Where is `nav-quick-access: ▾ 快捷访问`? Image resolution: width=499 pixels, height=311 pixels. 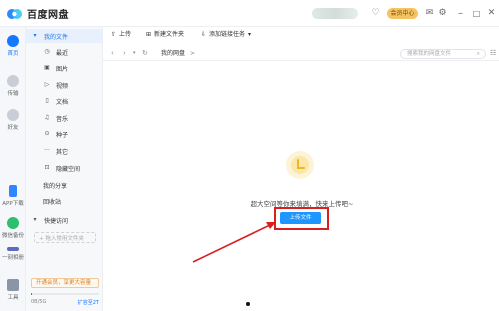
nav-quick-access: ▾ 快捷访问 is located at coordinates (64, 220).